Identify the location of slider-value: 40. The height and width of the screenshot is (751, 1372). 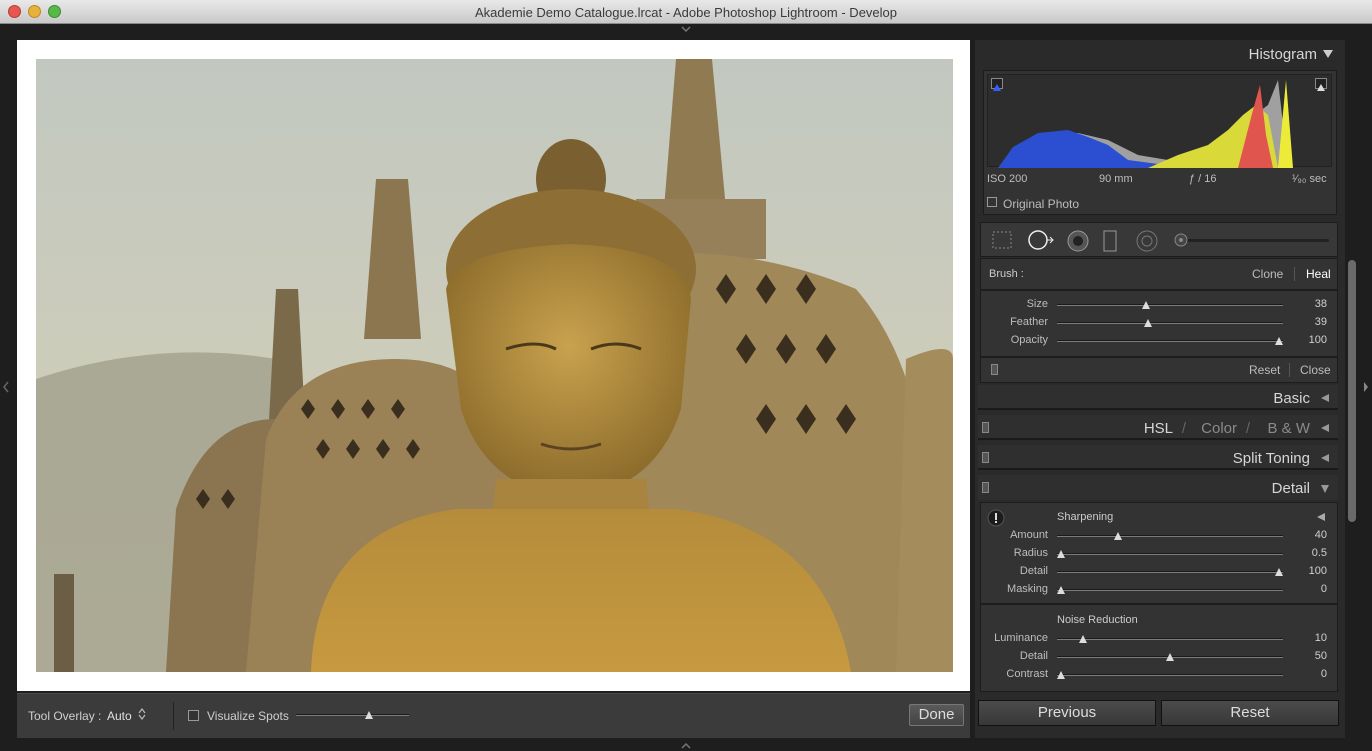
(1307, 535).